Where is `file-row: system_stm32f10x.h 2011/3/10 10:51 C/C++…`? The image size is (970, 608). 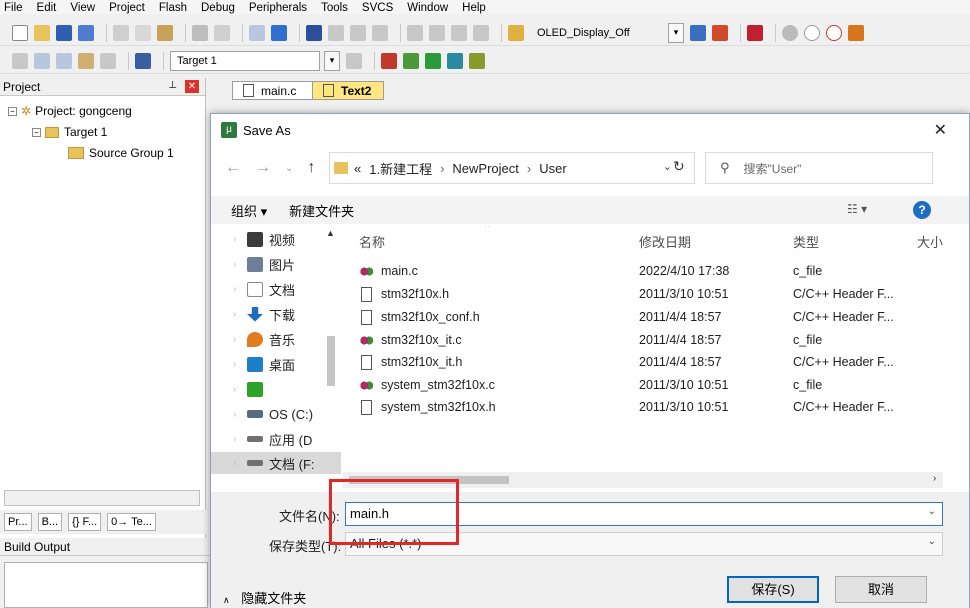 file-row: system_stm32f10x.h 2011/3/10 10:51 C/C++… is located at coordinates (656, 408).